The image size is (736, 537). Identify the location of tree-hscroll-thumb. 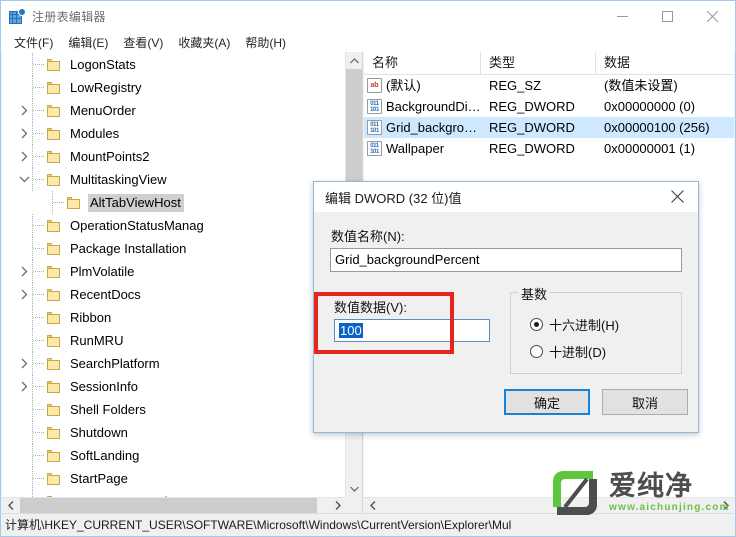
(168, 505).